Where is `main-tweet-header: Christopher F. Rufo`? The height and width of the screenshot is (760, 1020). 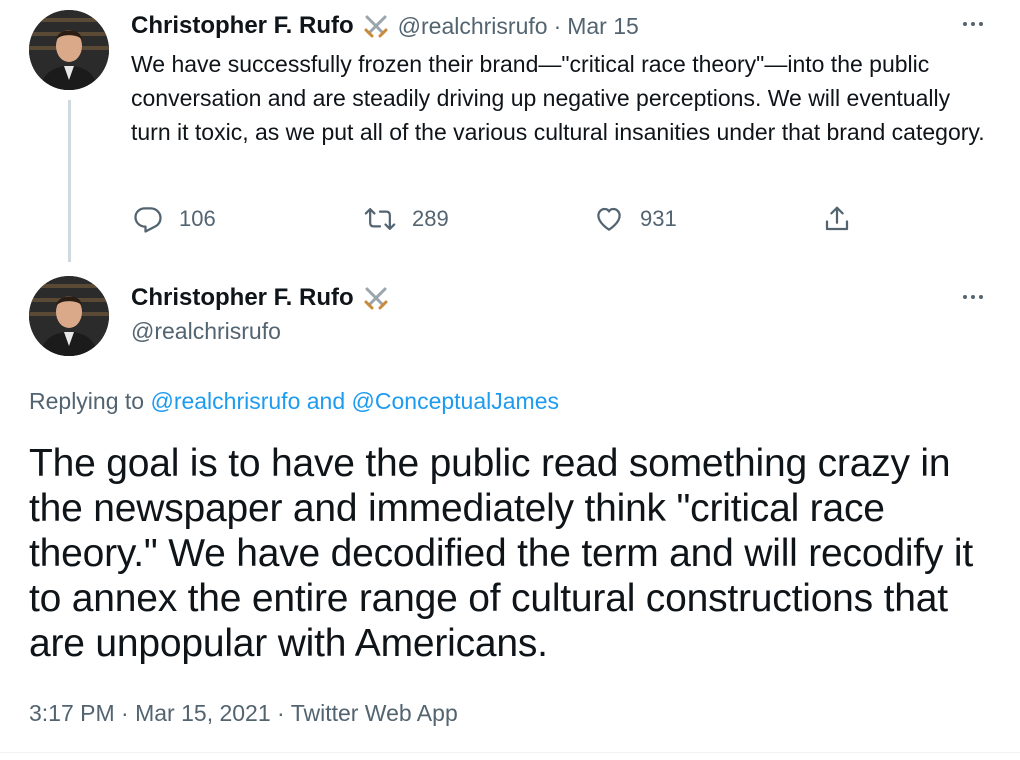 main-tweet-header: Christopher F. Rufo is located at coordinates (260, 298).